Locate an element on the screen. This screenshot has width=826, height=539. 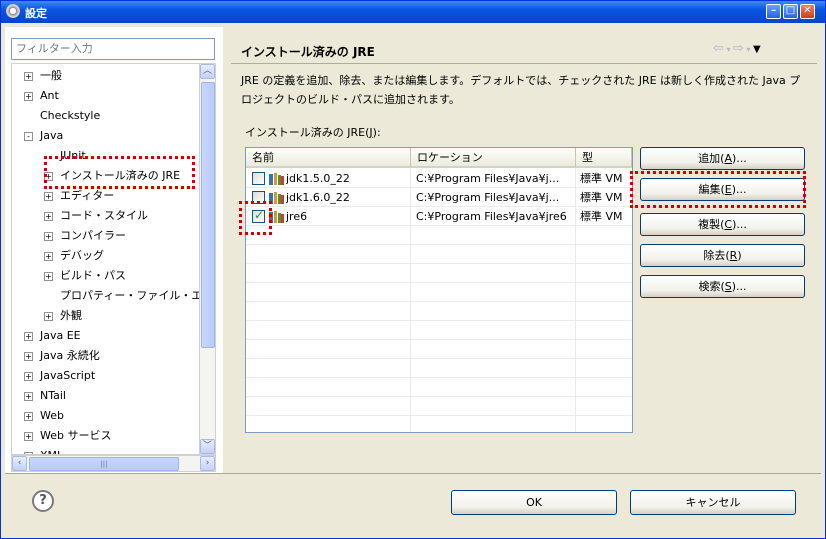
forward-arrow-icon: ⇨ is located at coordinates (738, 48).